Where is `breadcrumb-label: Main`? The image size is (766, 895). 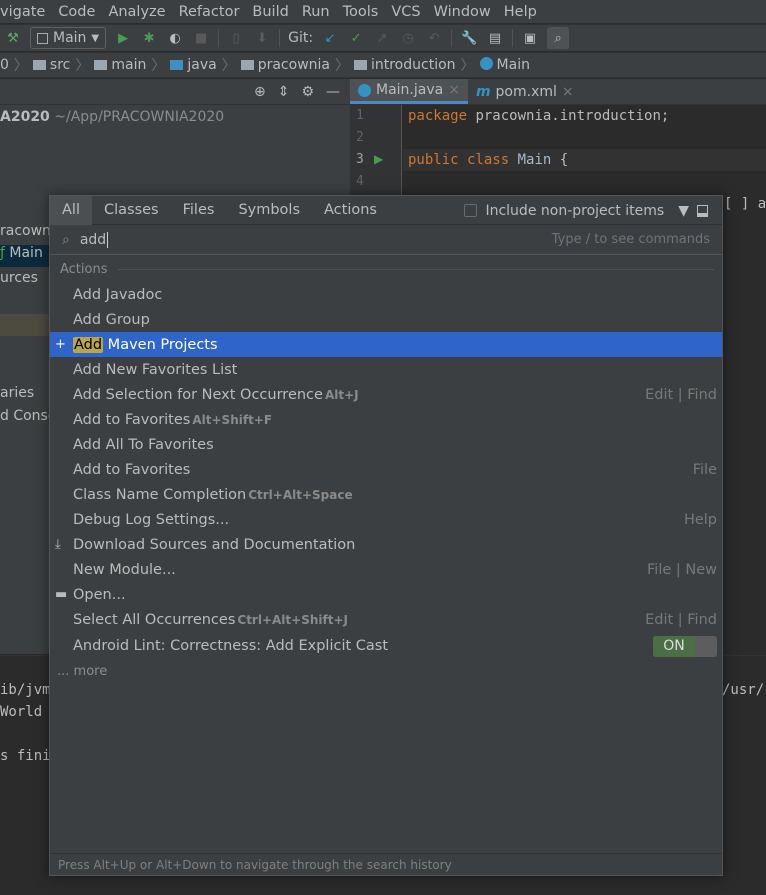
breadcrumb-label: Main is located at coordinates (513, 65).